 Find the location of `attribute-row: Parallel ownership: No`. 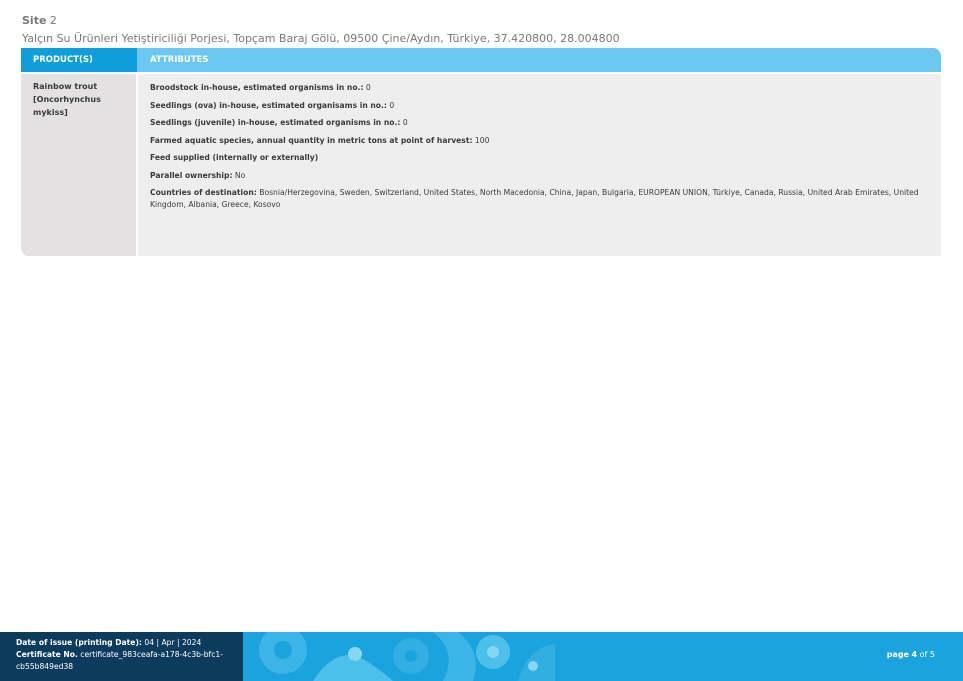

attribute-row: Parallel ownership: No is located at coordinates (540, 176).